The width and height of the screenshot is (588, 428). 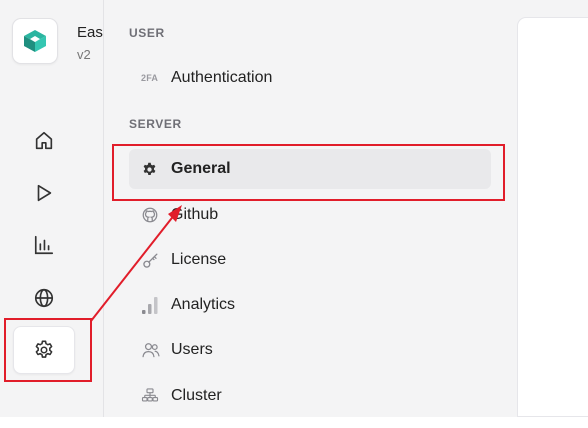 I want to click on annotation-arrow, so click(x=136, y=263).